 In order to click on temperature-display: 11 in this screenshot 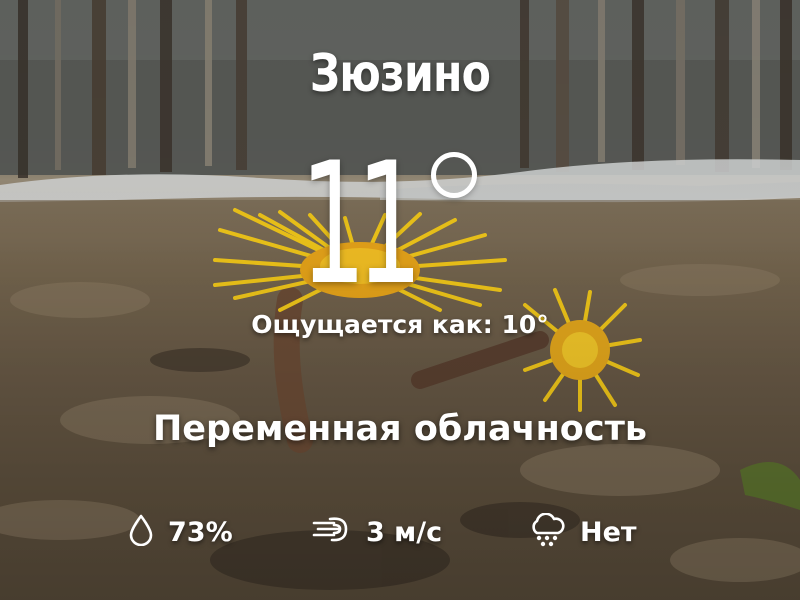, I will do `click(400, 225)`.